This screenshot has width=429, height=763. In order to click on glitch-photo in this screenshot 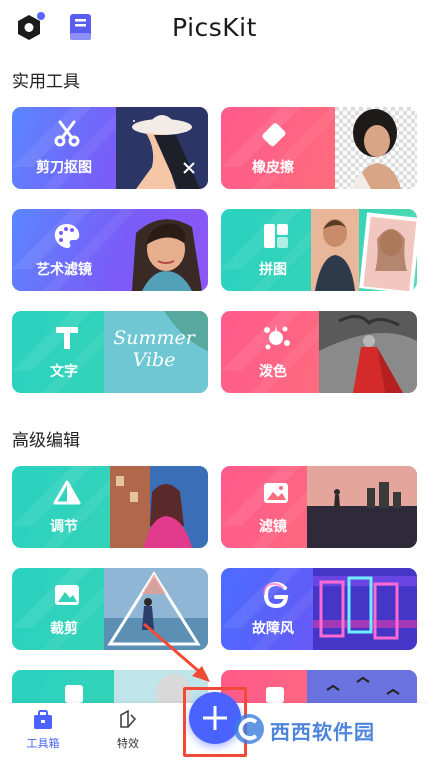, I will do `click(365, 609)`.